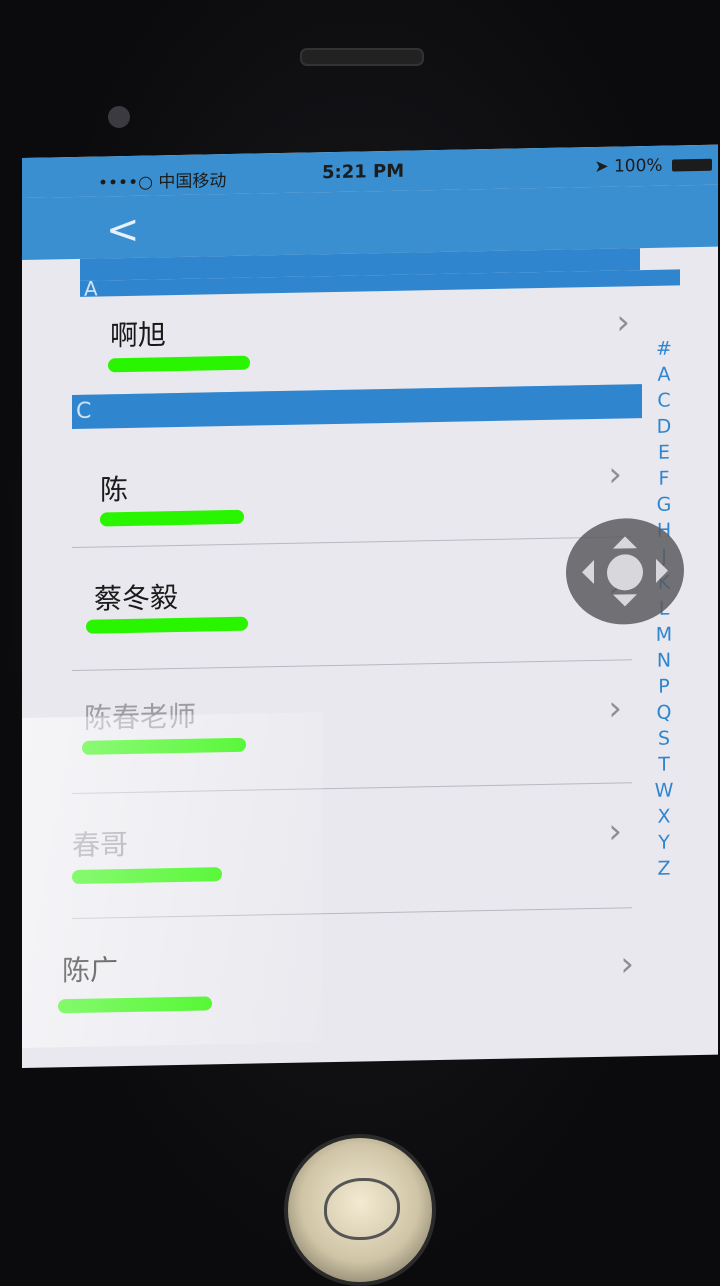  Describe the element at coordinates (664, 400) in the screenshot. I see `index-letter: C` at that location.